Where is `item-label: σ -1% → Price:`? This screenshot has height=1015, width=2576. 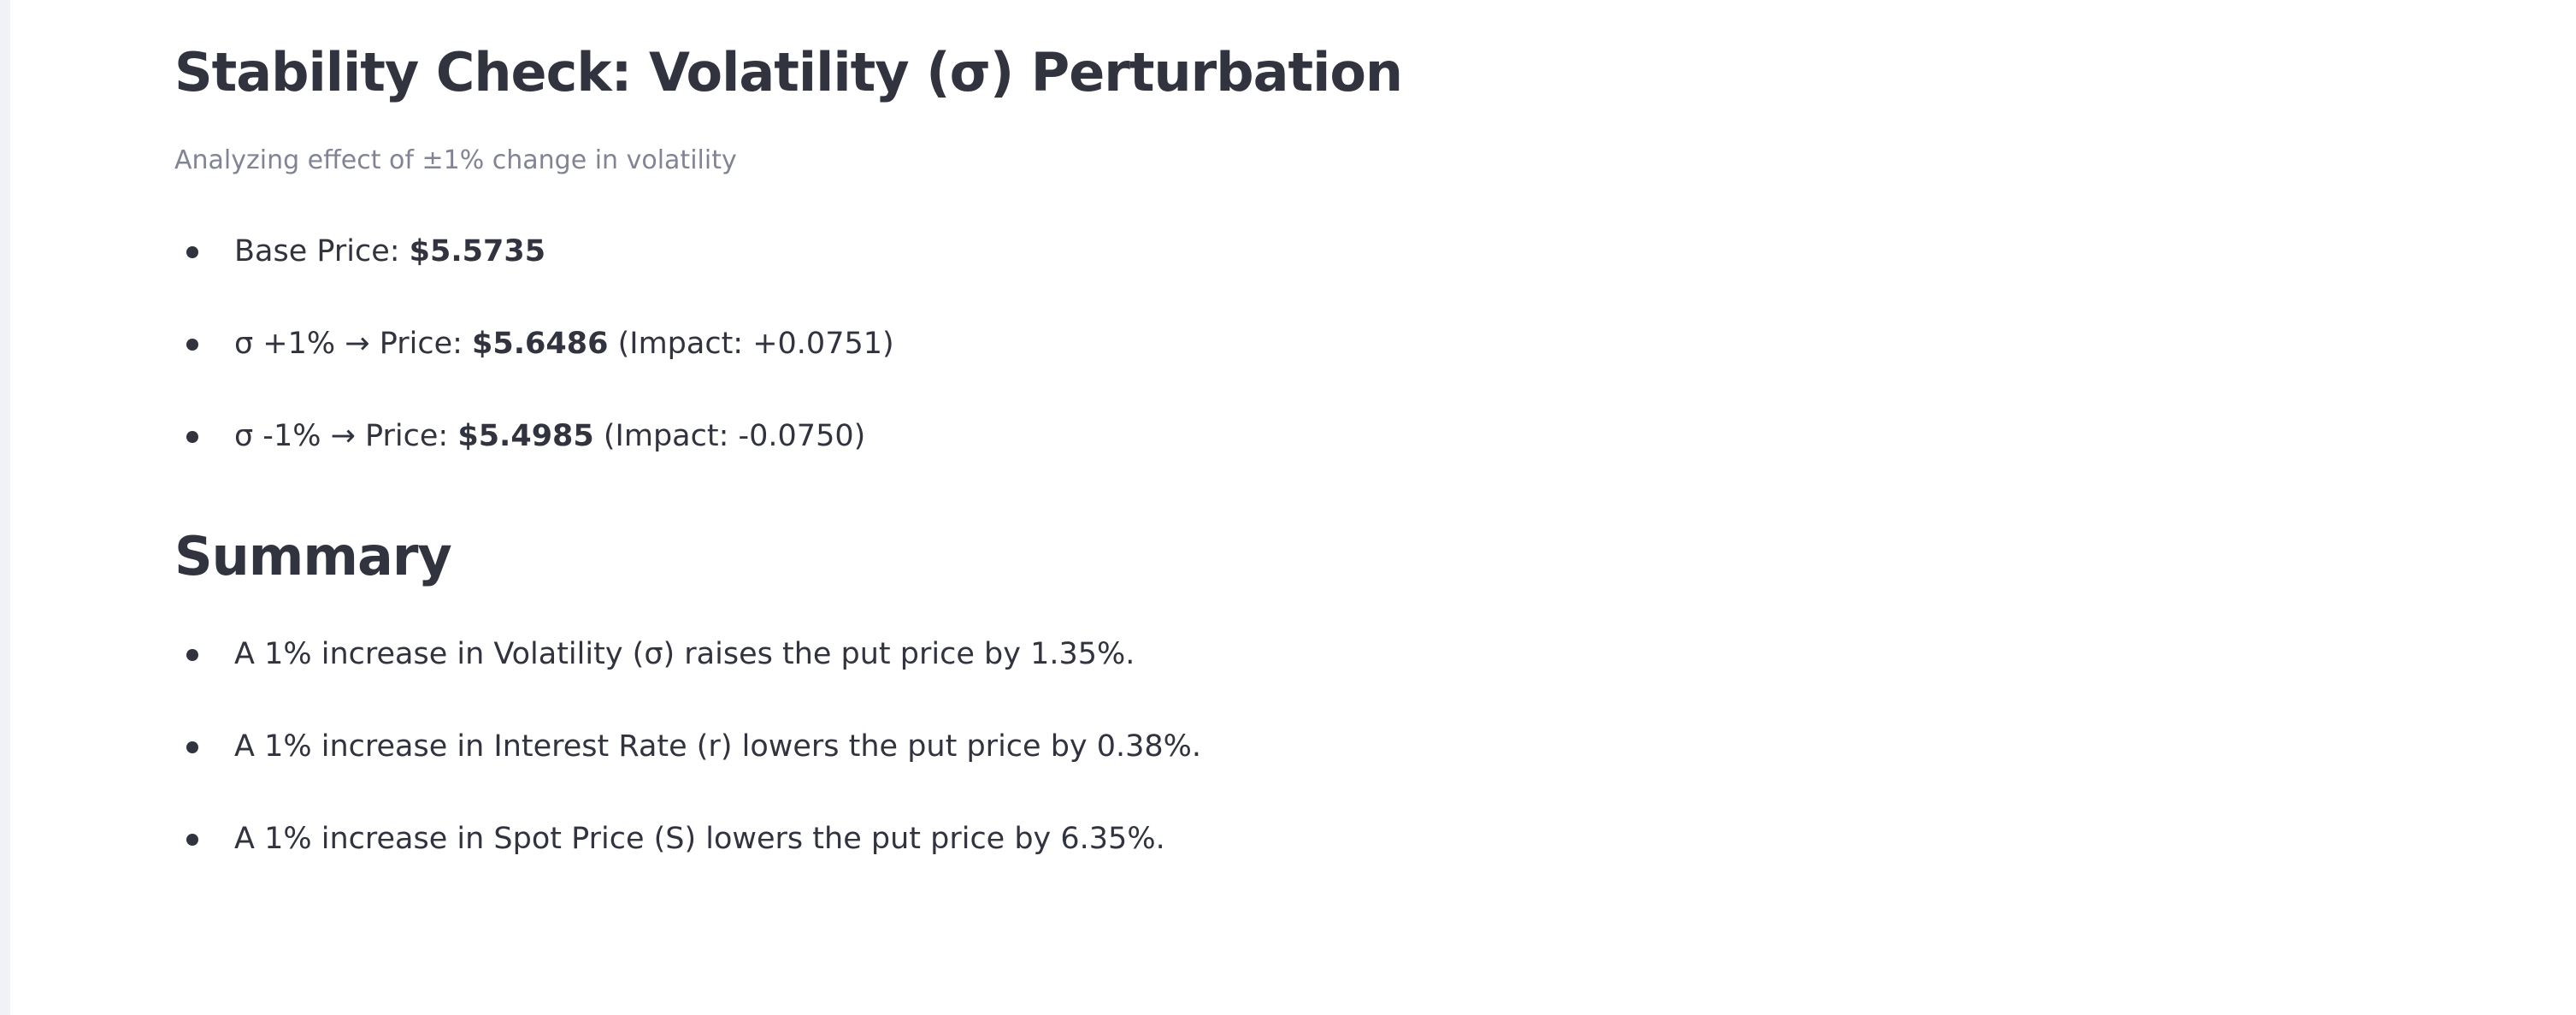 item-label: σ -1% → Price: is located at coordinates (346, 436).